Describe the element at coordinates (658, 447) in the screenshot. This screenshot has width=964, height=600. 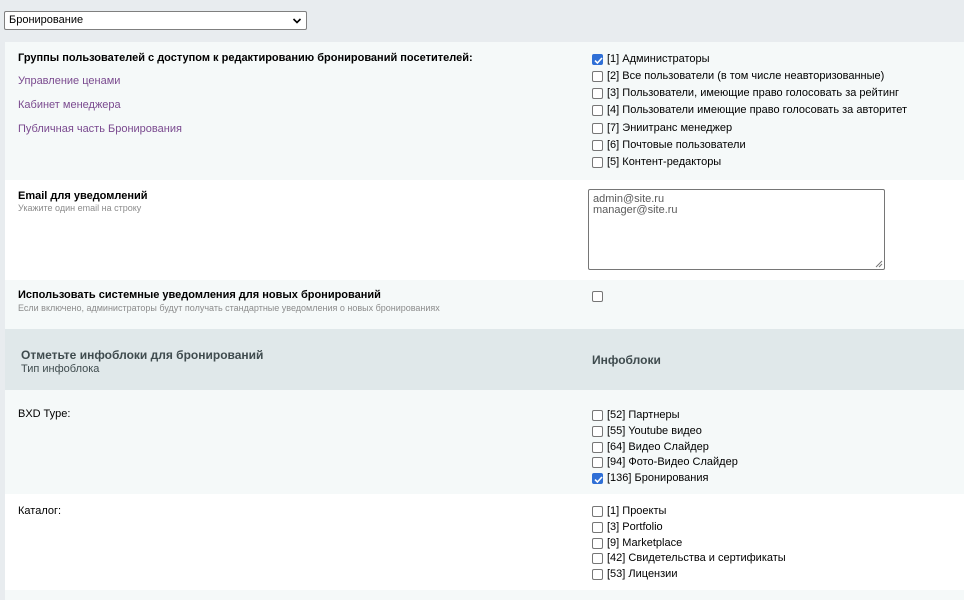
I see `iblock-option-label: [64] Видео Слайдер` at that location.